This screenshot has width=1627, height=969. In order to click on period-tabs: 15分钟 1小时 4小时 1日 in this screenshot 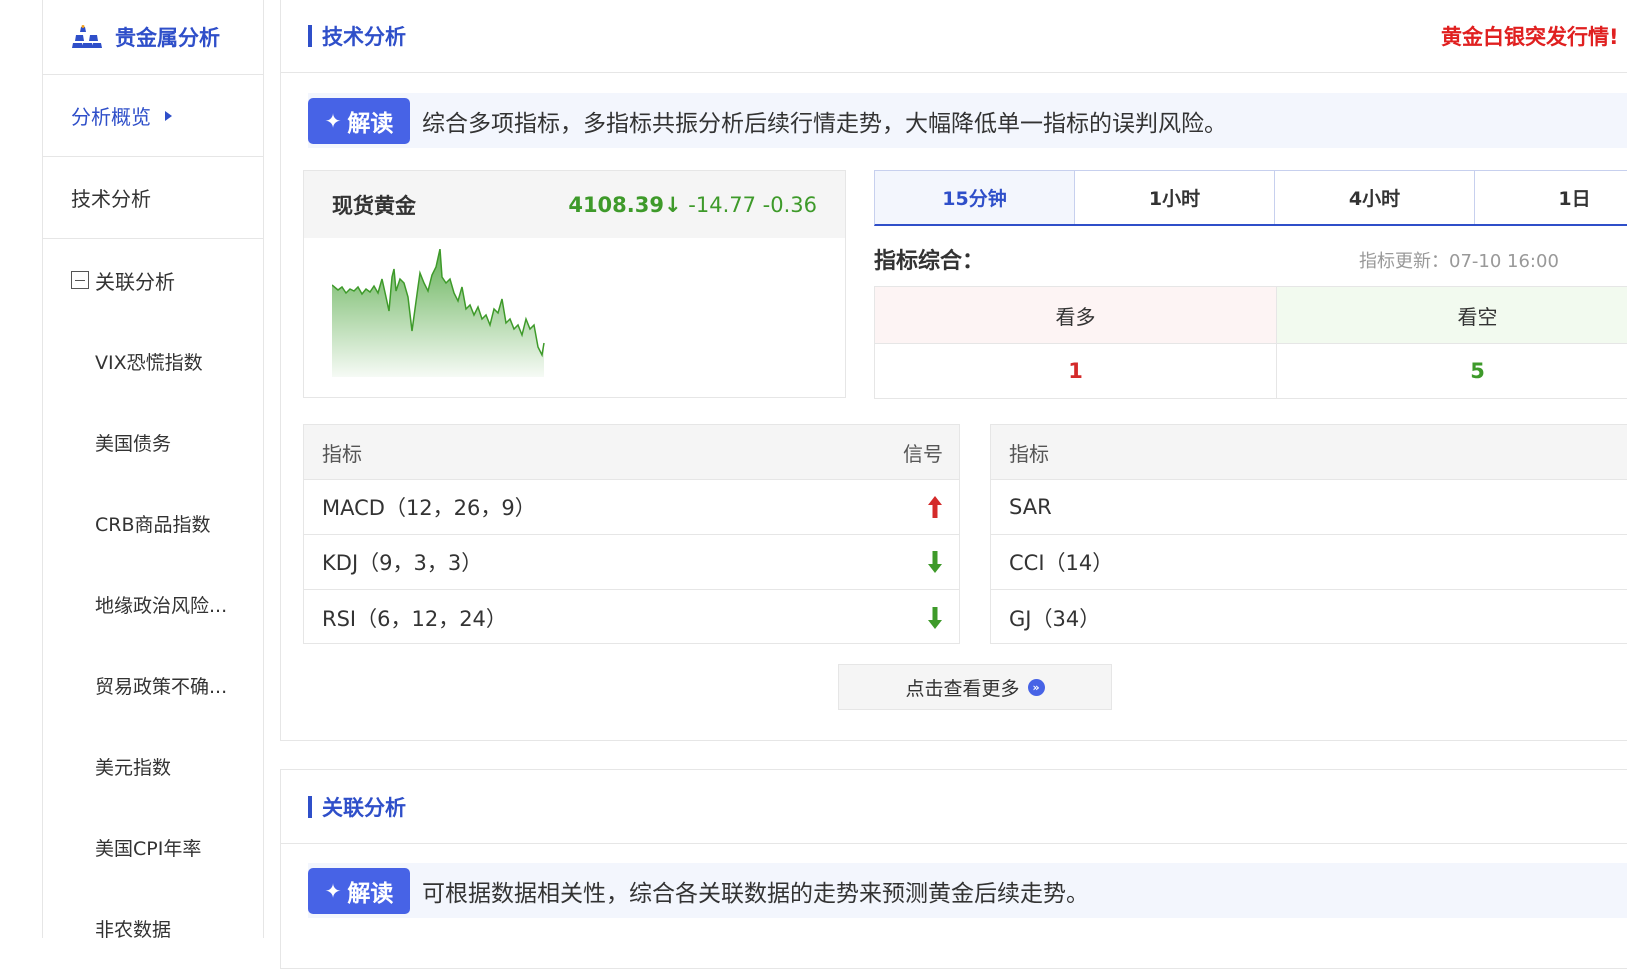, I will do `click(1250, 198)`.